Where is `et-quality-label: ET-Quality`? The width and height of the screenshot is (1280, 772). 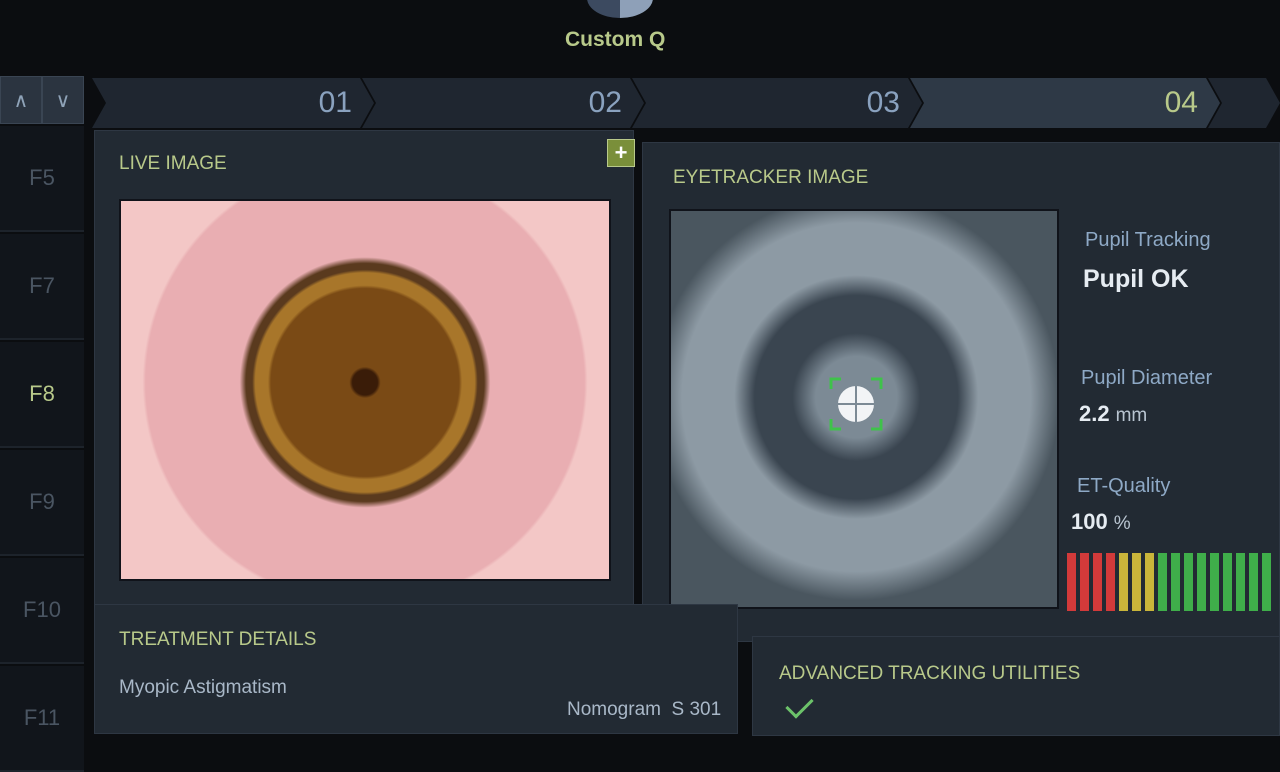
et-quality-label: ET-Quality is located at coordinates (1124, 486).